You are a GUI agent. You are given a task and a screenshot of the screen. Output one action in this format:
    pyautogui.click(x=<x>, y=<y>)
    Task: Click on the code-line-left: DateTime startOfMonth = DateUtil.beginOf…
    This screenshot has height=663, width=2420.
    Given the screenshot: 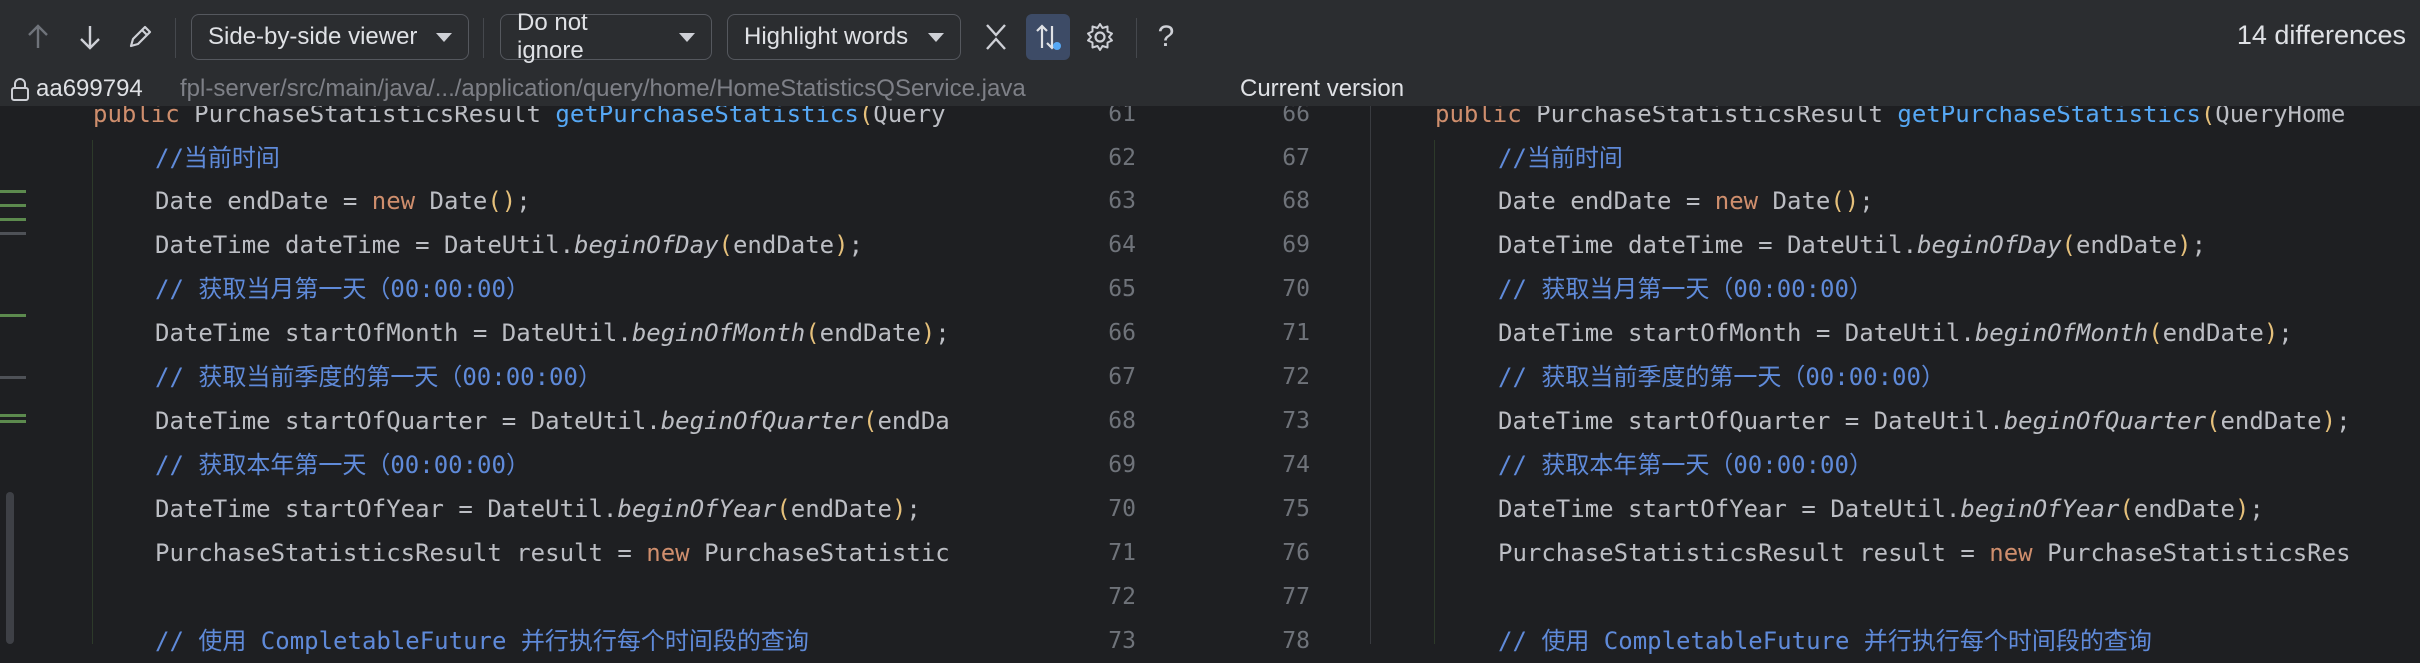 What is the action you would take?
    pyautogui.click(x=552, y=333)
    